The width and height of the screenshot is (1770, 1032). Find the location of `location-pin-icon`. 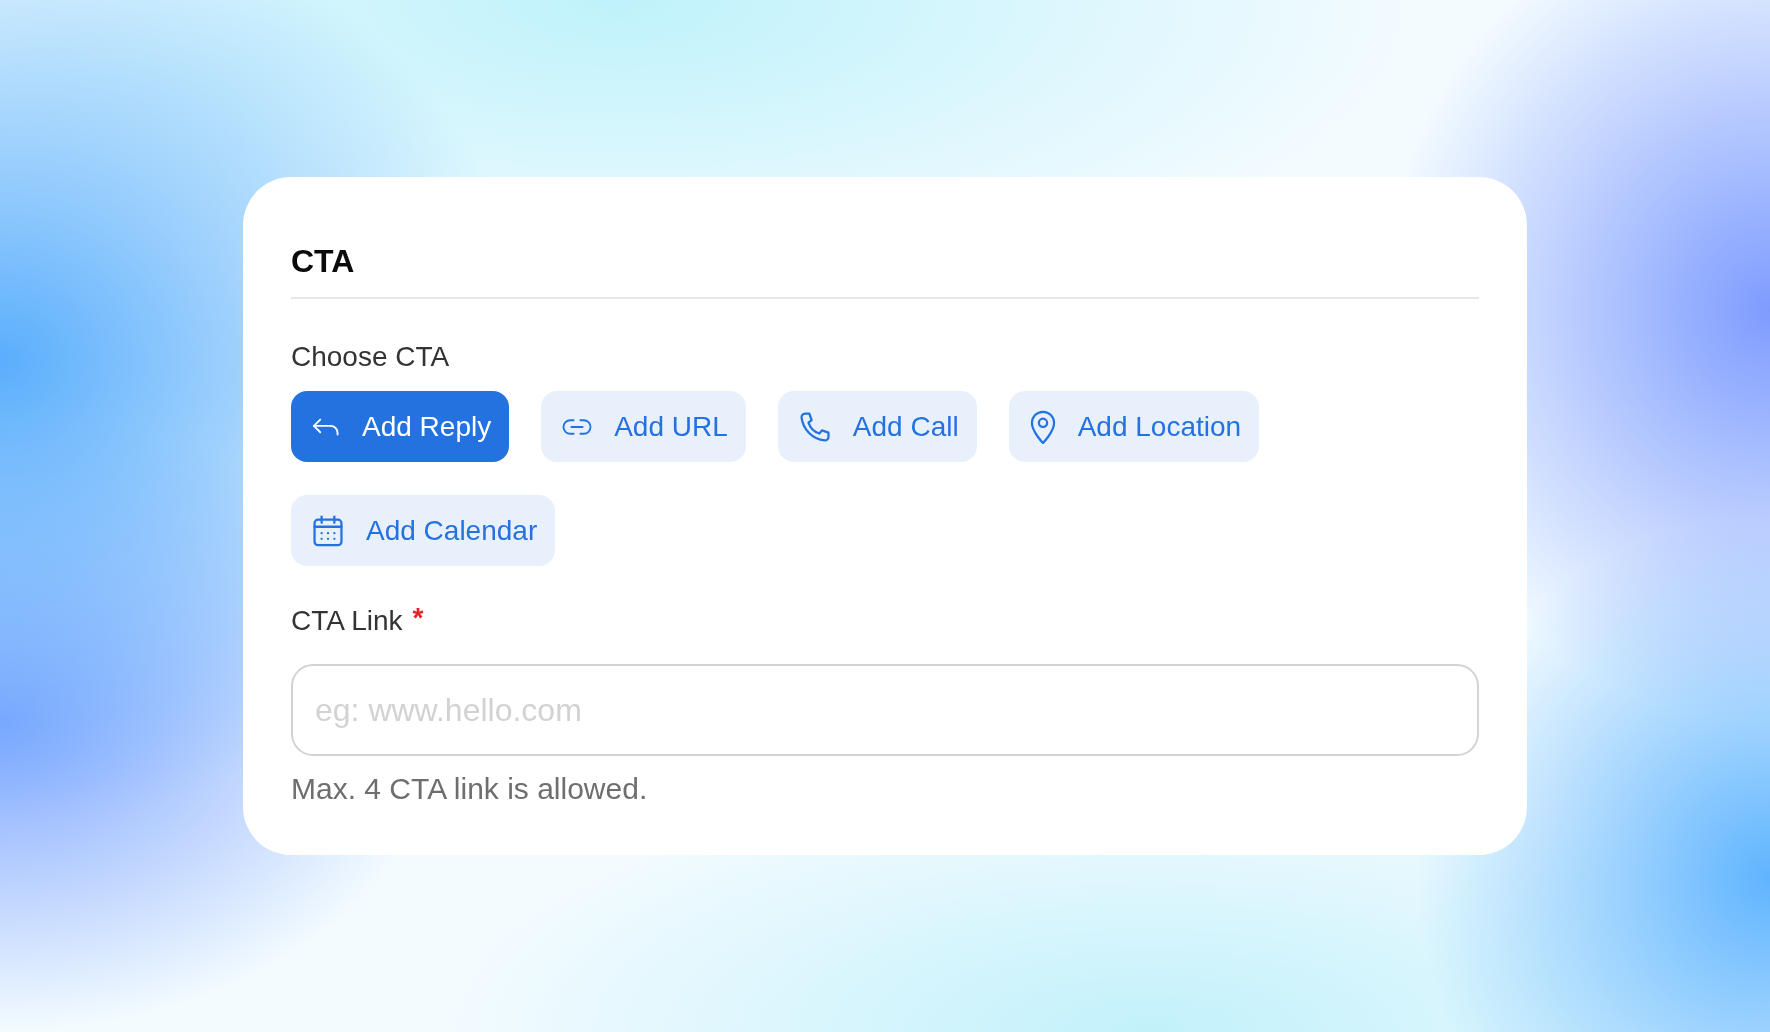

location-pin-icon is located at coordinates (1042, 426).